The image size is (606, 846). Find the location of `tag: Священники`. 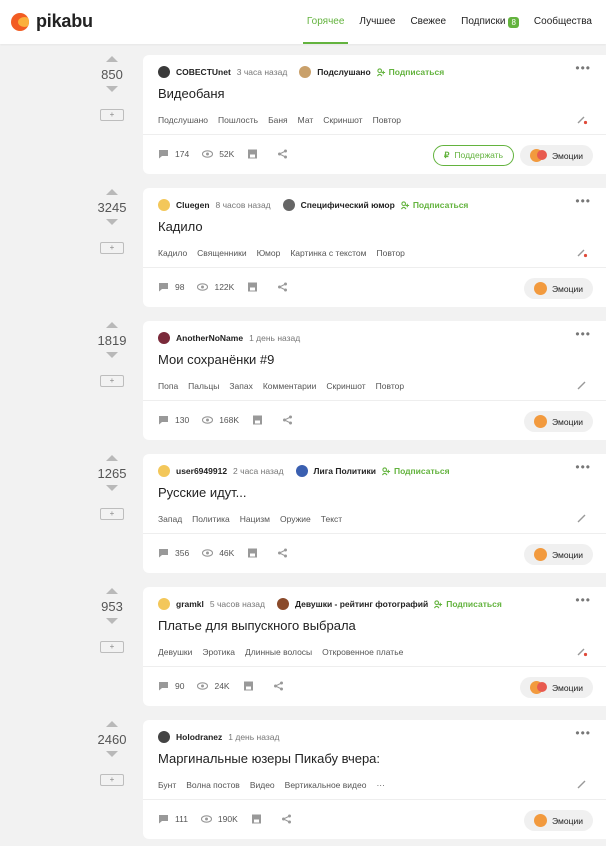

tag: Священники is located at coordinates (221, 253).